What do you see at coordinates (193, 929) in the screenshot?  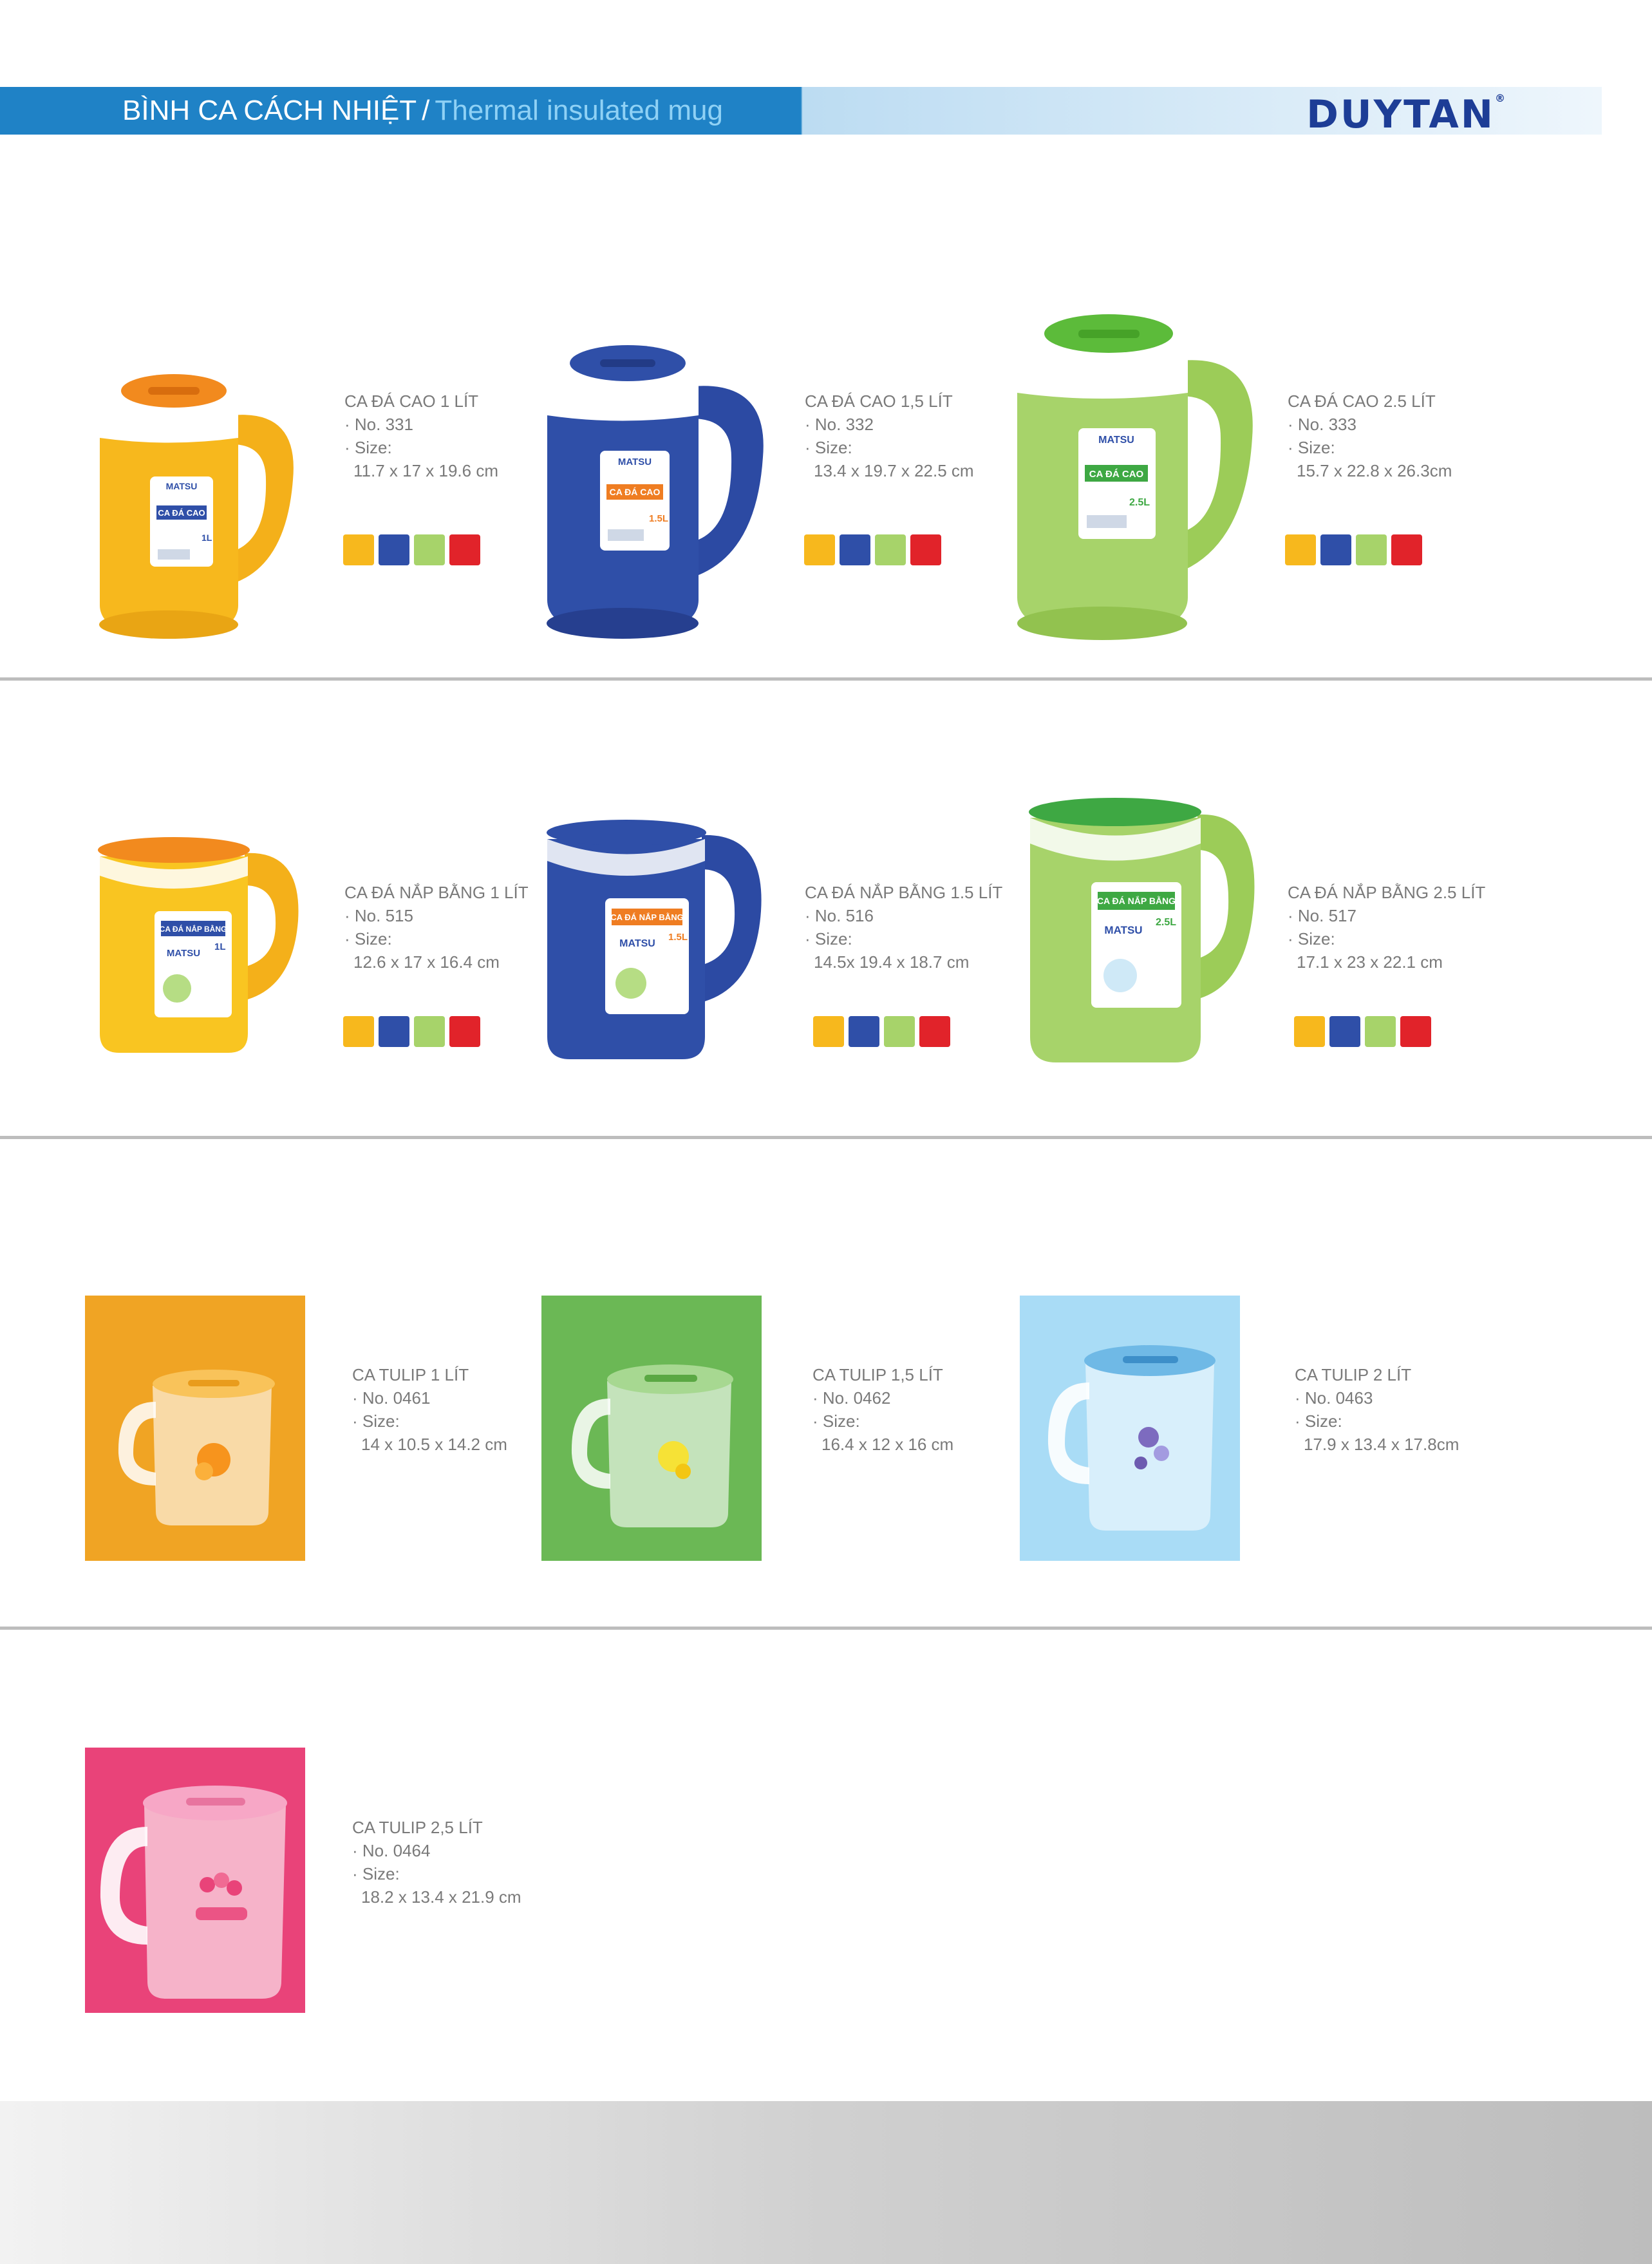 I see `jug-label-515: CA ĐÁ NẮP BẰNG` at bounding box center [193, 929].